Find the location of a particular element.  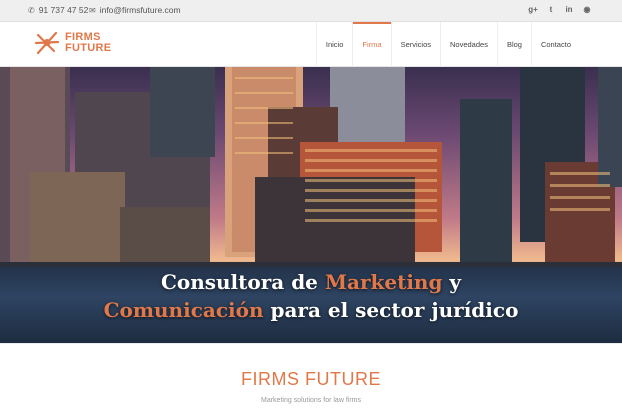

nav-item-blog: Blog is located at coordinates (513, 44).